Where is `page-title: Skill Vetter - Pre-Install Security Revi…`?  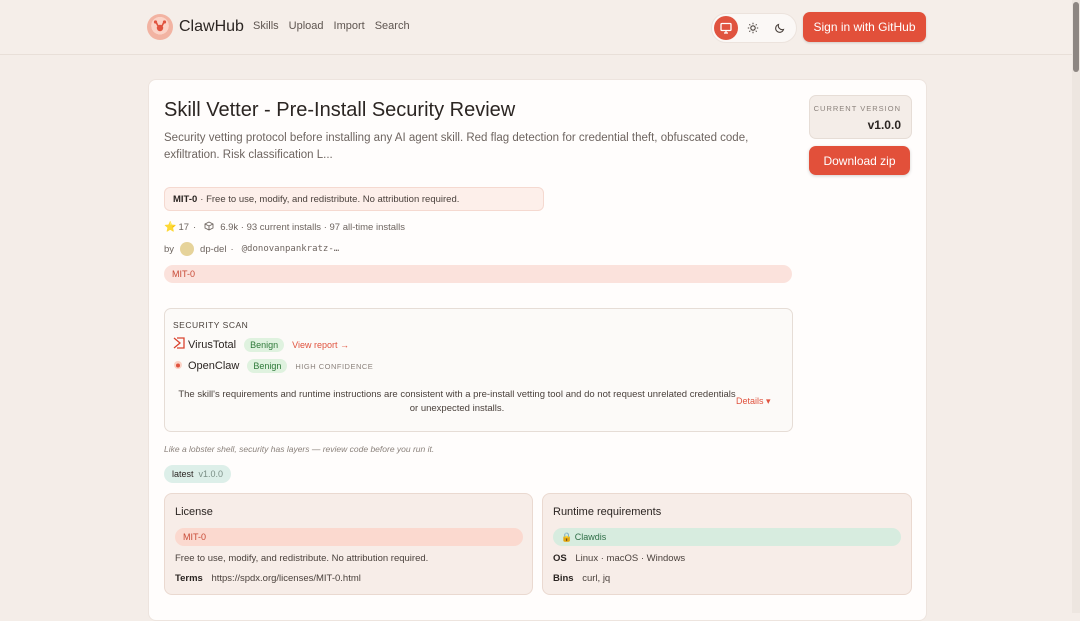
page-title: Skill Vetter - Pre-Install Security Revi… is located at coordinates (340, 110).